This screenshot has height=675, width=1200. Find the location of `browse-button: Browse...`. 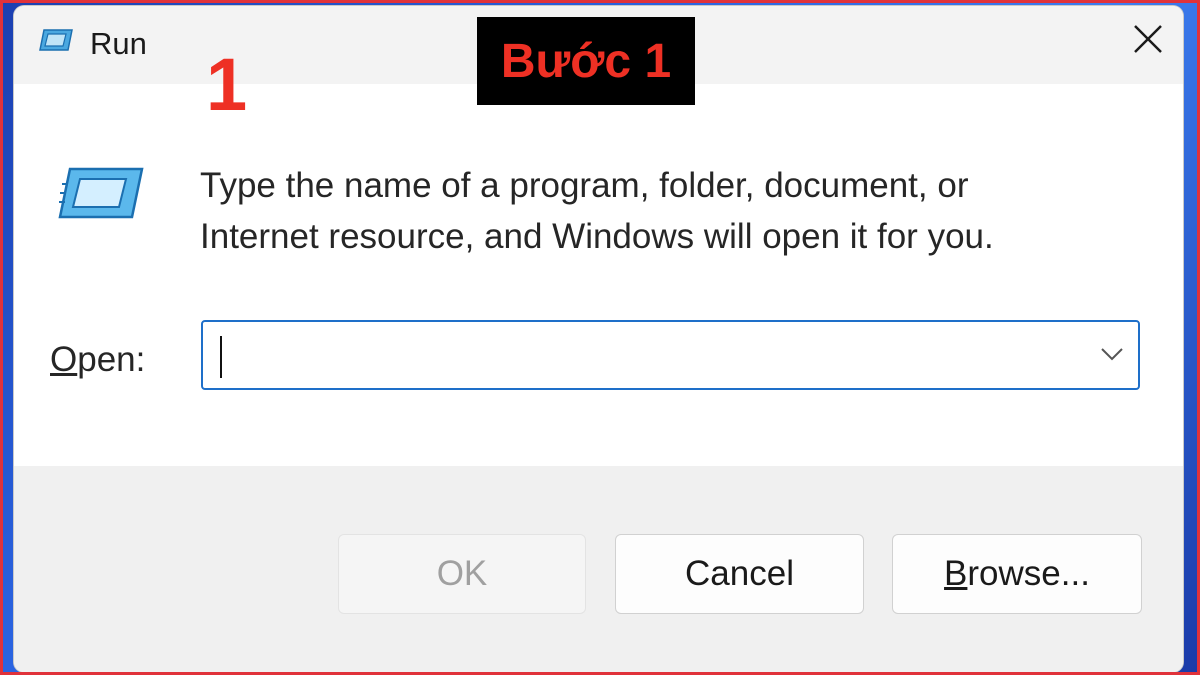

browse-button: Browse... is located at coordinates (1017, 574).